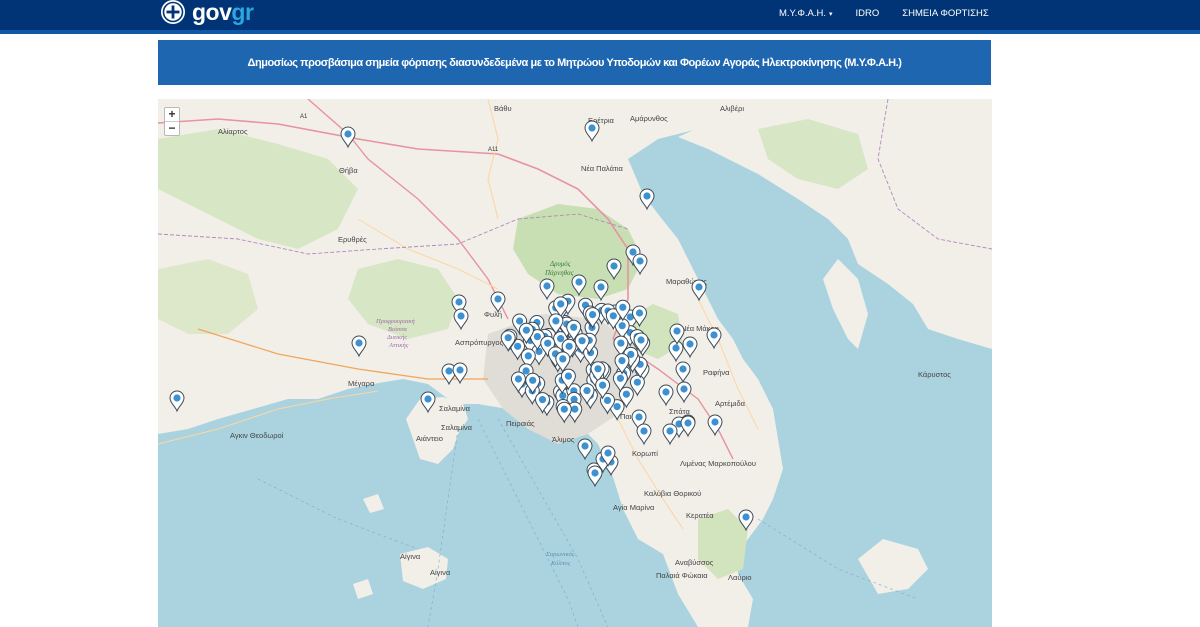 This screenshot has height=627, width=1200. I want to click on caret-down-icon: ▾, so click(831, 14).